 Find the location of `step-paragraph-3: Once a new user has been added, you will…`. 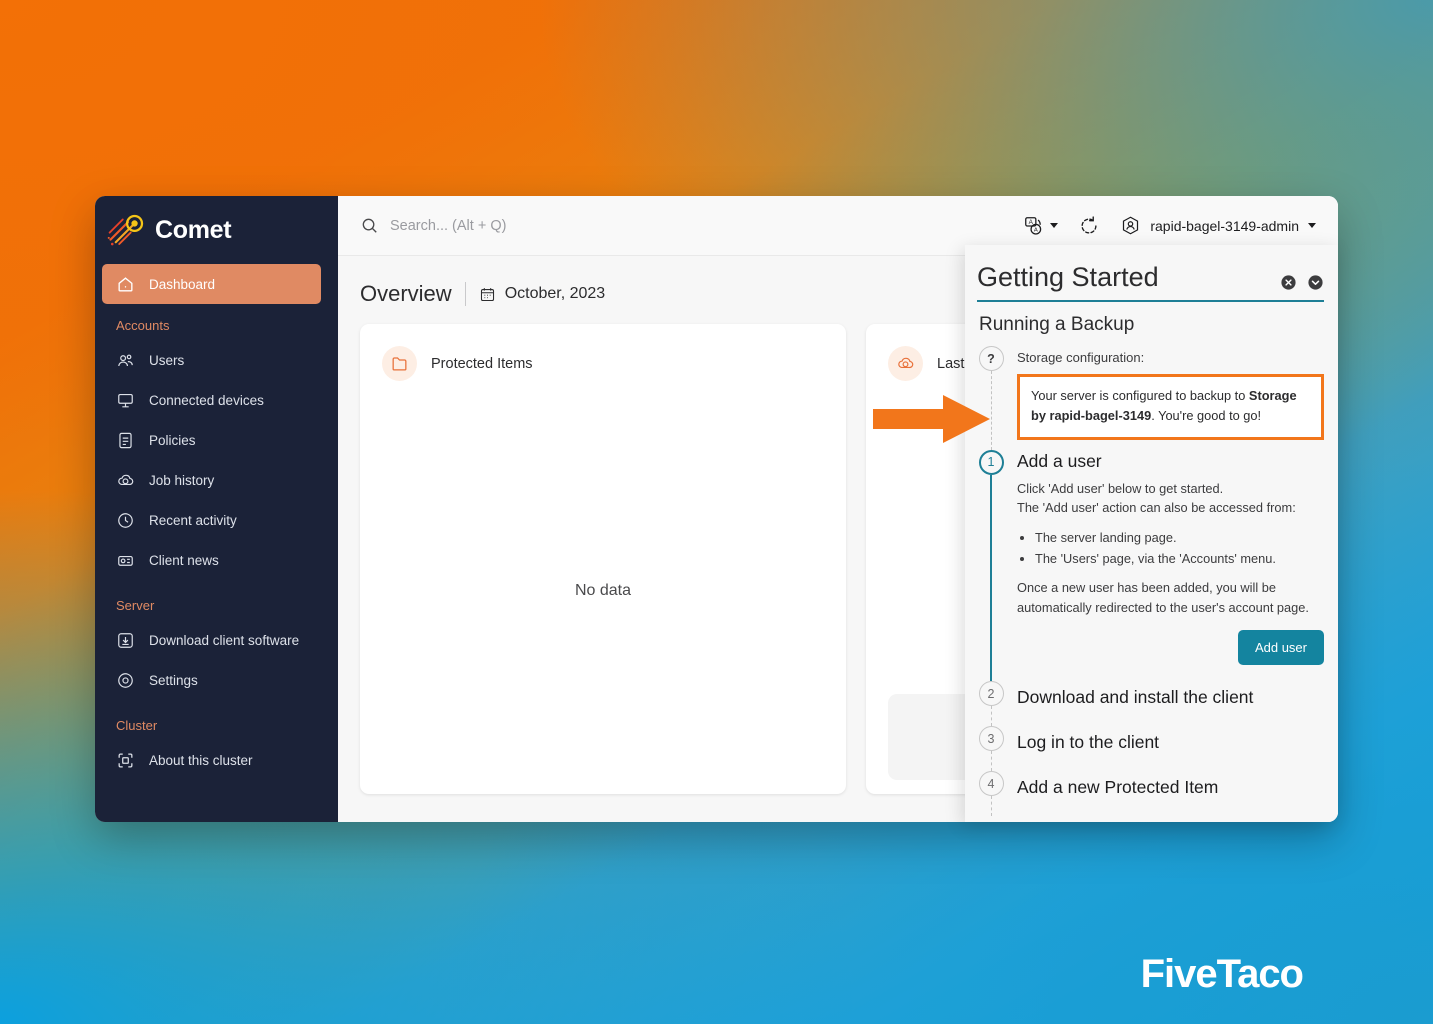

step-paragraph-3: Once a new user has been added, you will… is located at coordinates (1163, 597).